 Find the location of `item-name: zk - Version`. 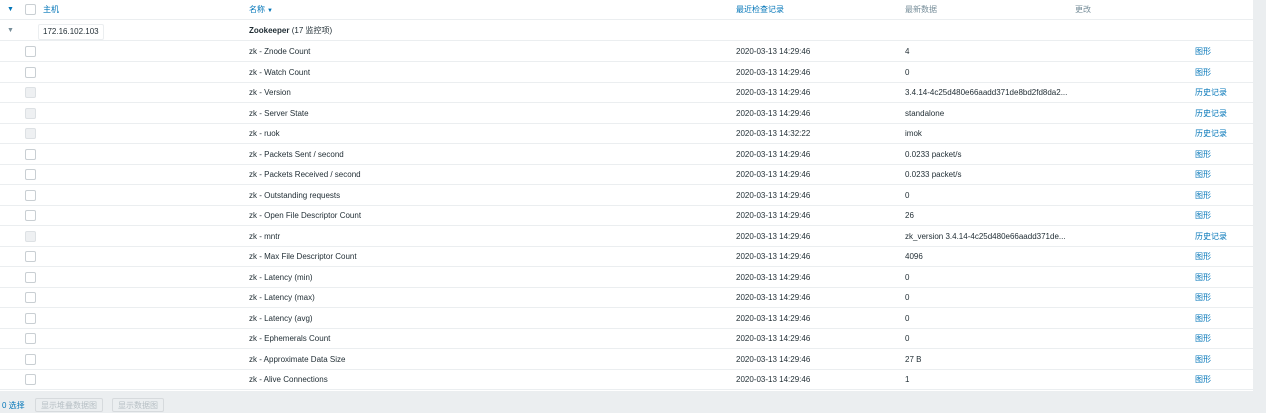

item-name: zk - Version is located at coordinates (270, 92).